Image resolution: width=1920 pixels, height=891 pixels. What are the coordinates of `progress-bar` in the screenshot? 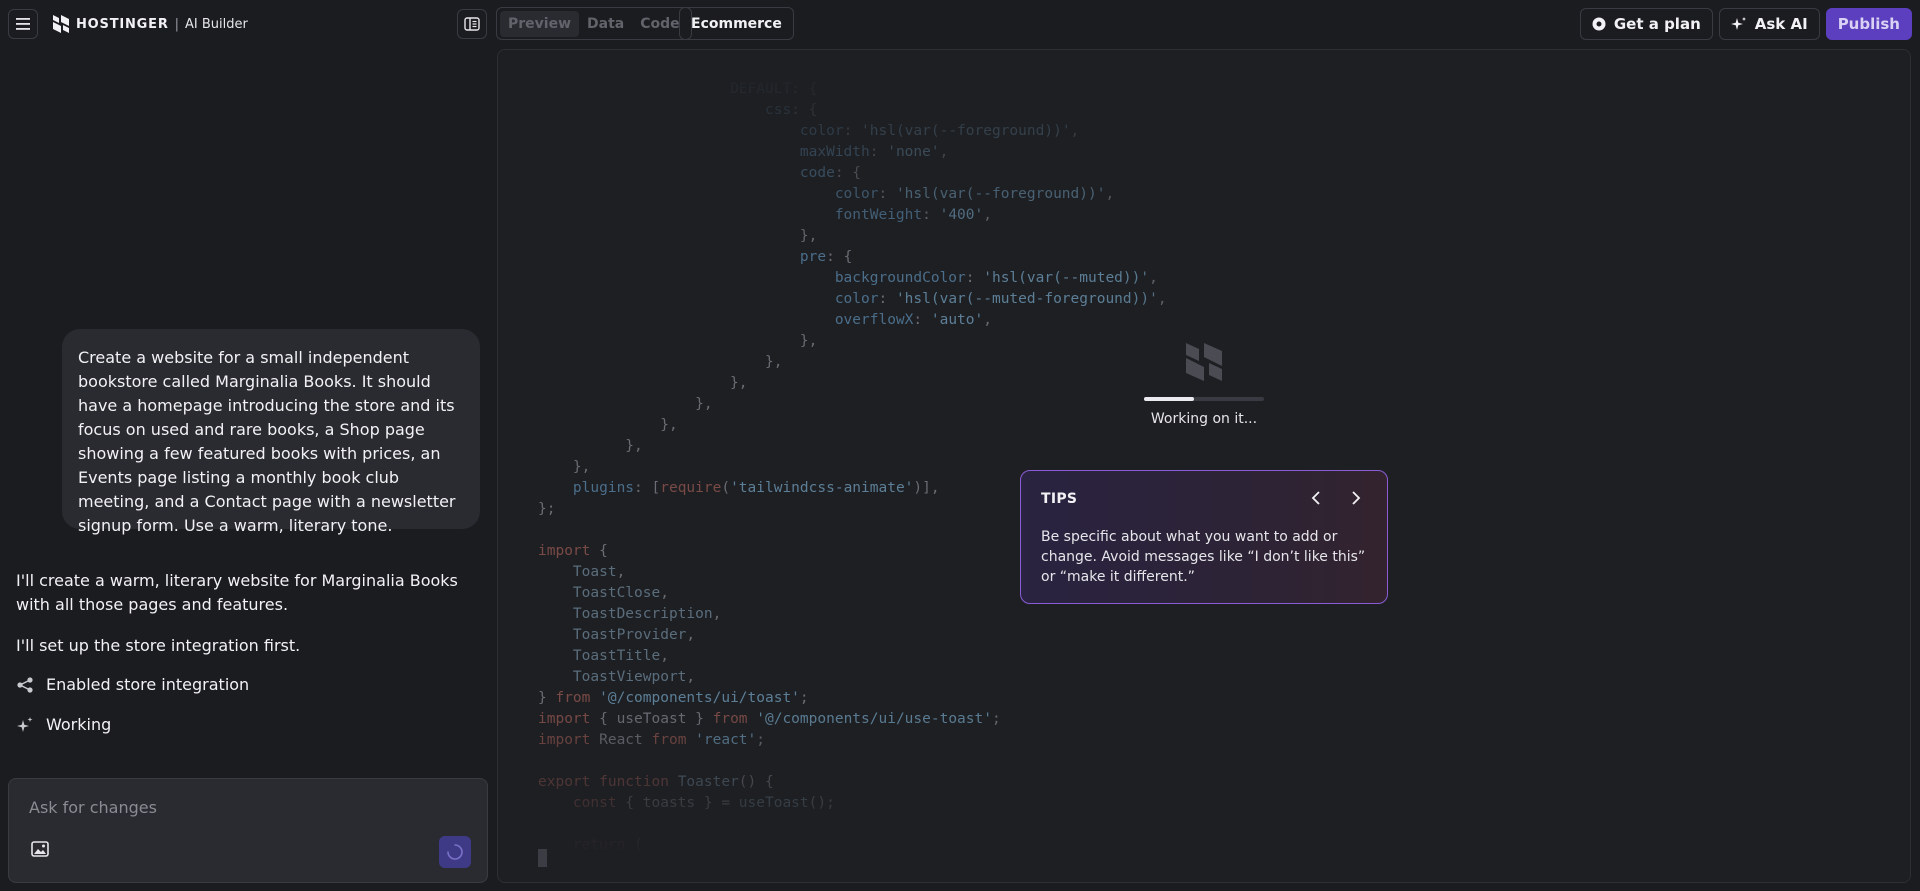 It's located at (1204, 399).